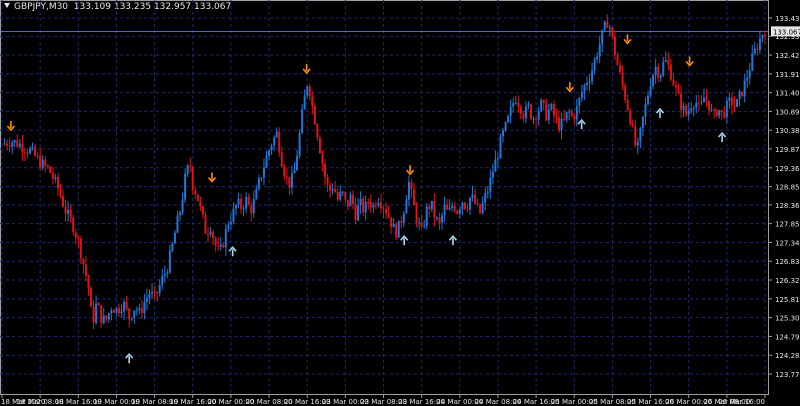 This screenshot has width=800, height=406. I want to click on y-tick-label: 124.790, so click(787, 337).